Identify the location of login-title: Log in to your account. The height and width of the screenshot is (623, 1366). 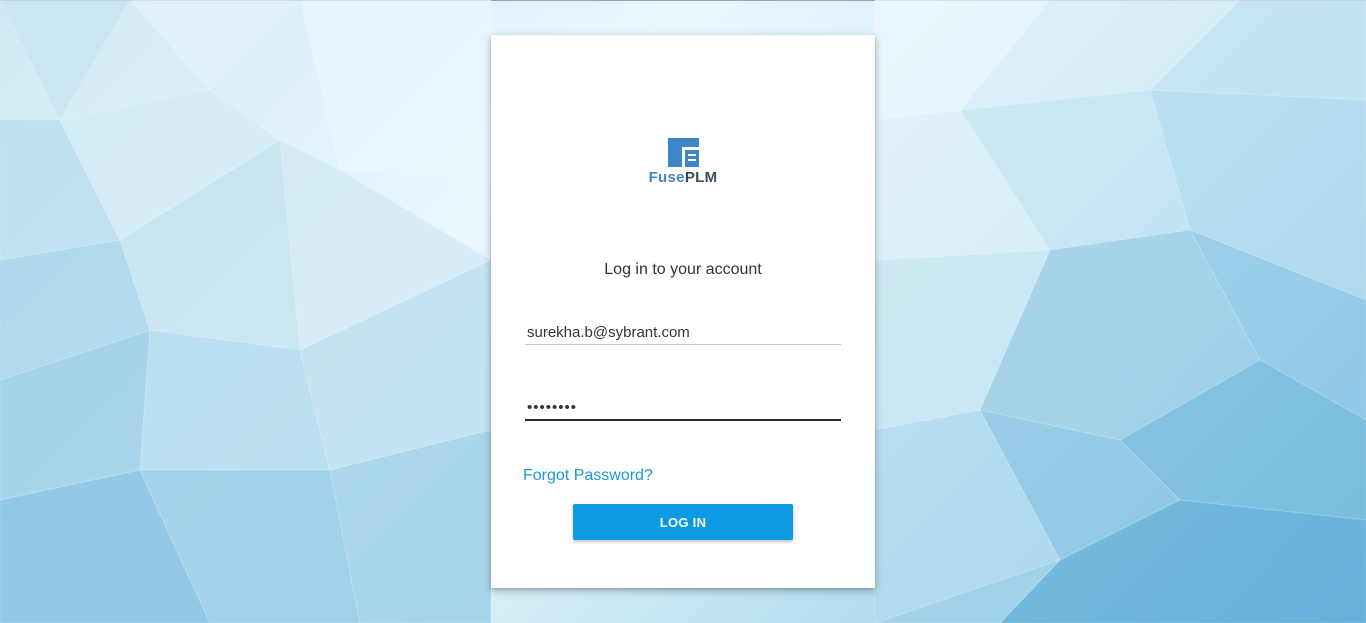
(683, 269).